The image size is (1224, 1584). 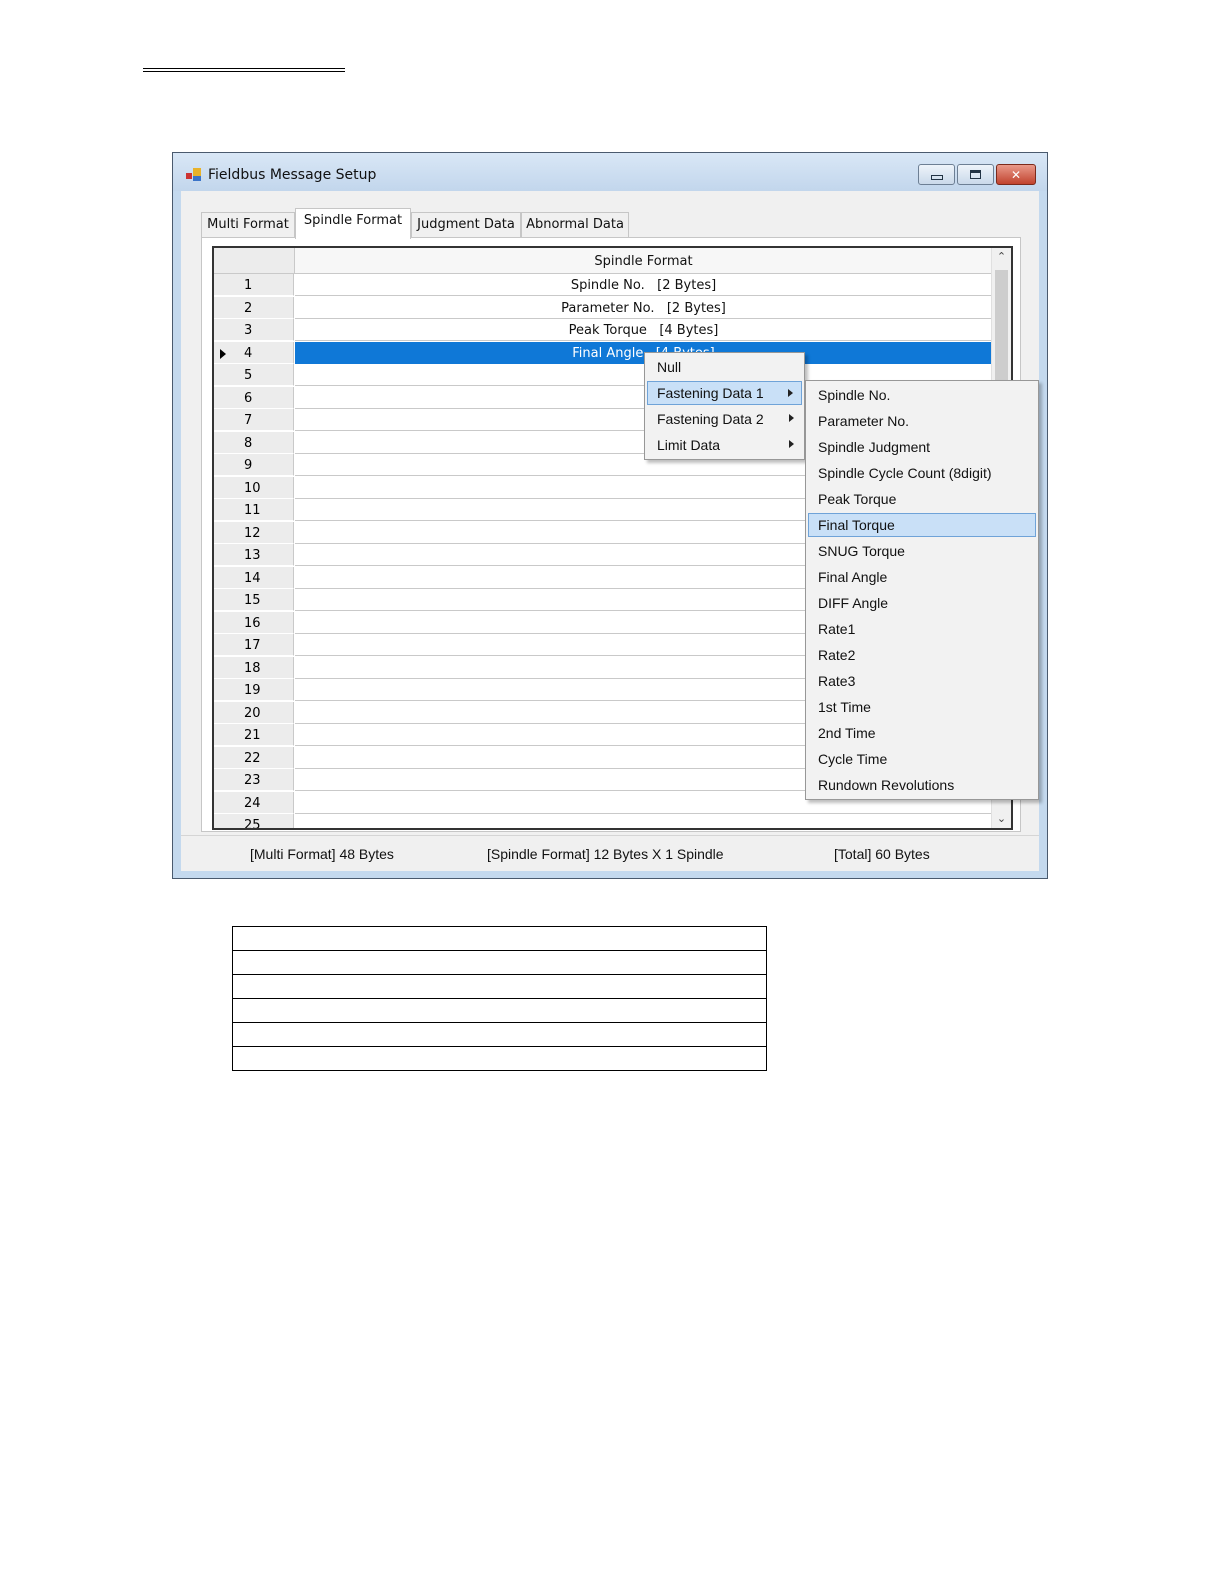 I want to click on menu-item-label: Fastening Data 1, so click(x=710, y=393).